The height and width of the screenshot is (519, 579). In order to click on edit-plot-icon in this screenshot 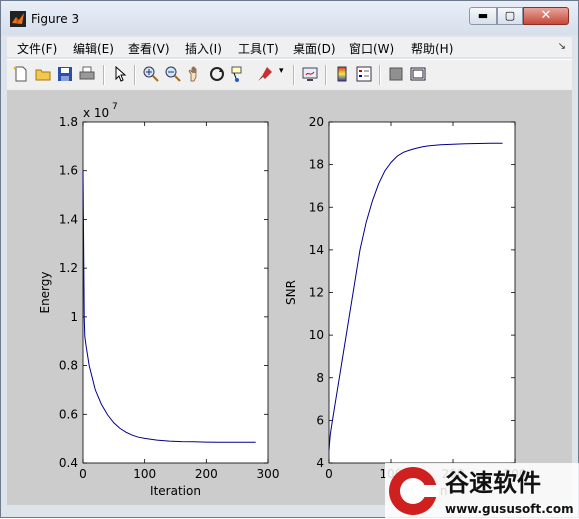, I will do `click(120, 74)`.